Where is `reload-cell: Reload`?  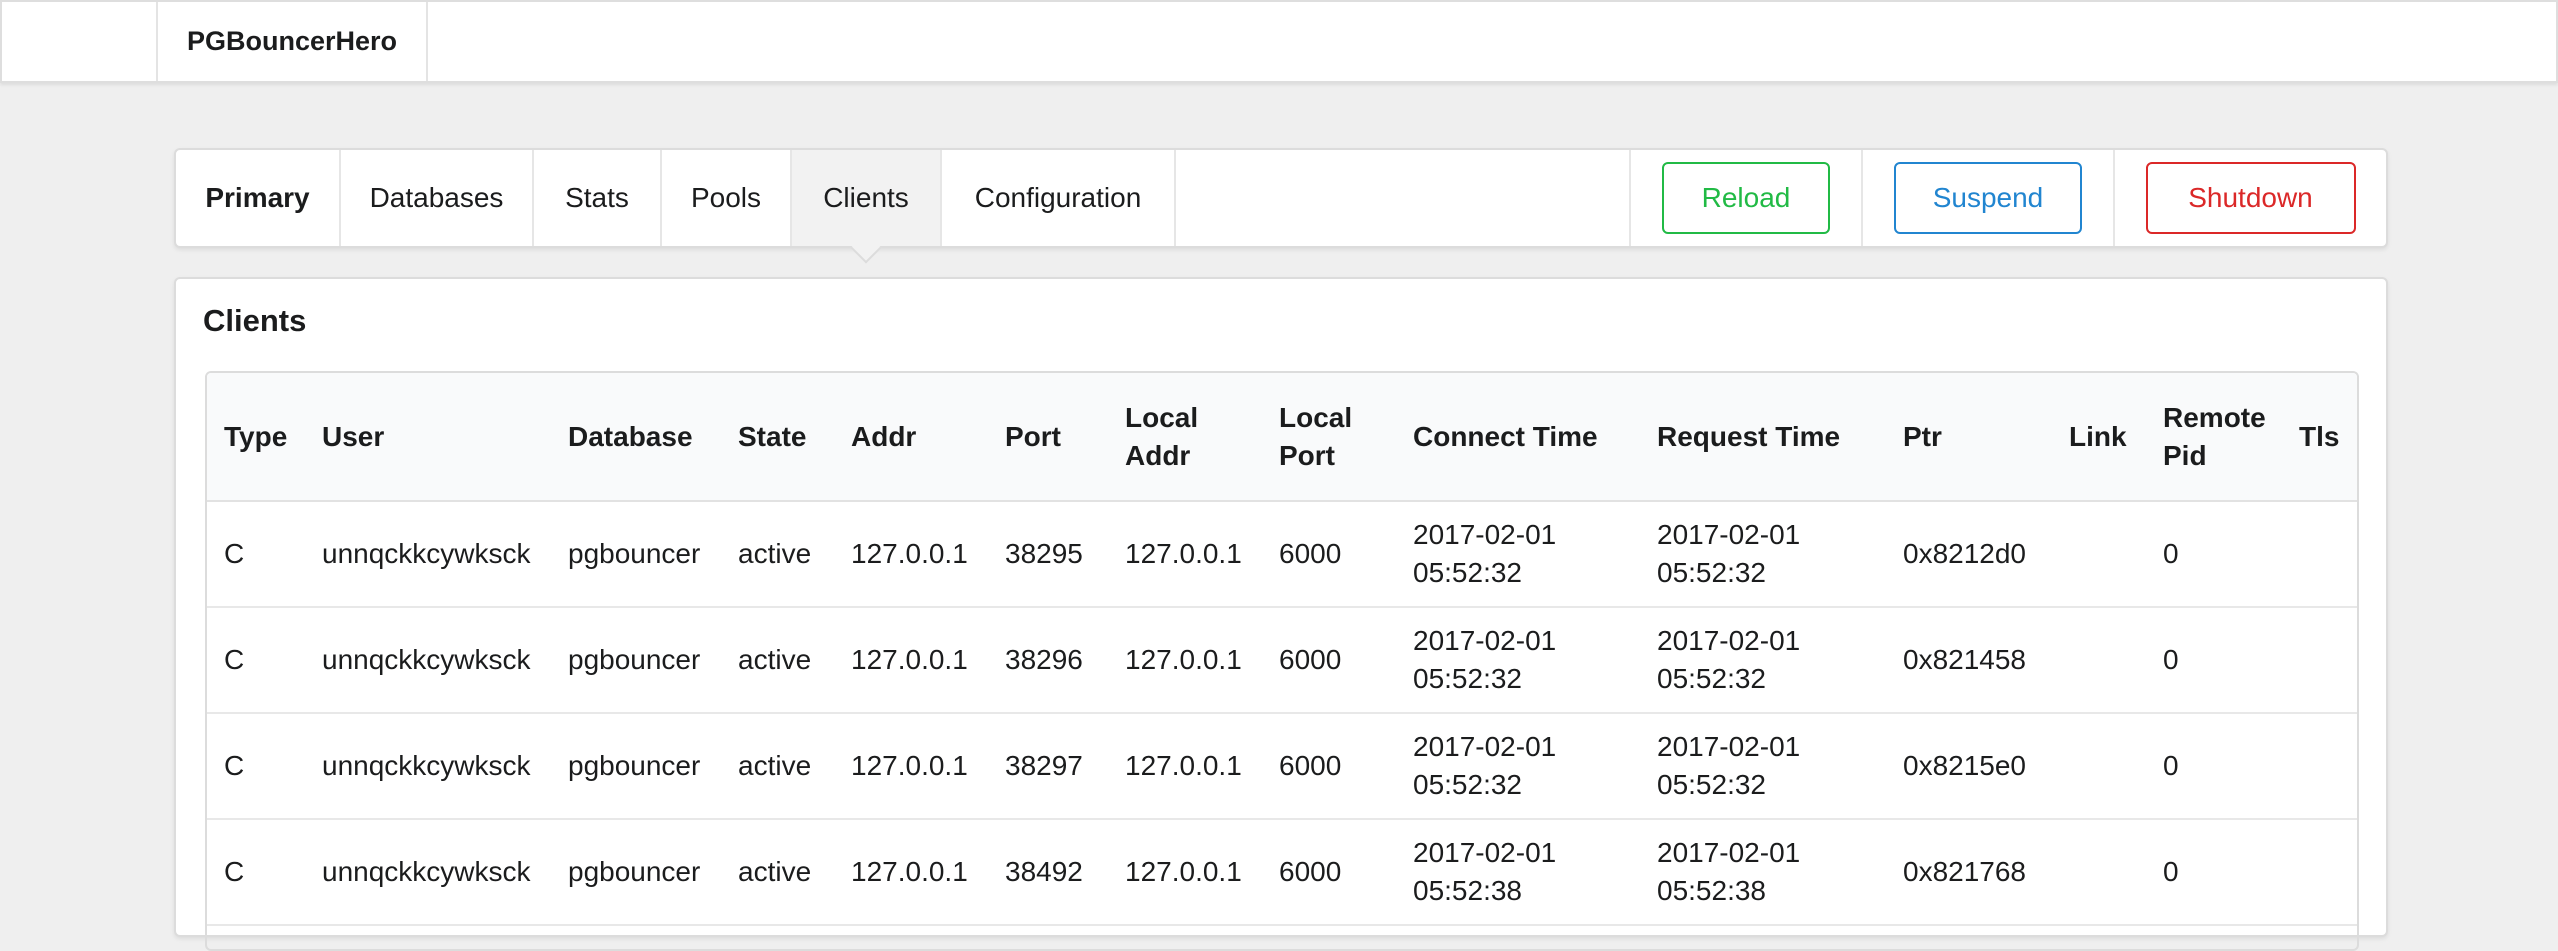
reload-cell: Reload is located at coordinates (1745, 198).